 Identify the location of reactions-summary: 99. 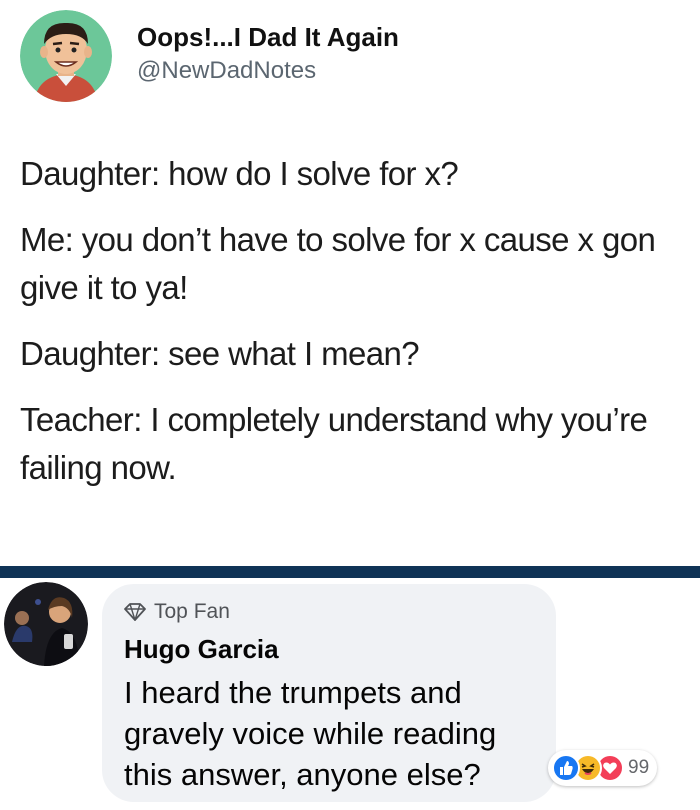
(603, 768).